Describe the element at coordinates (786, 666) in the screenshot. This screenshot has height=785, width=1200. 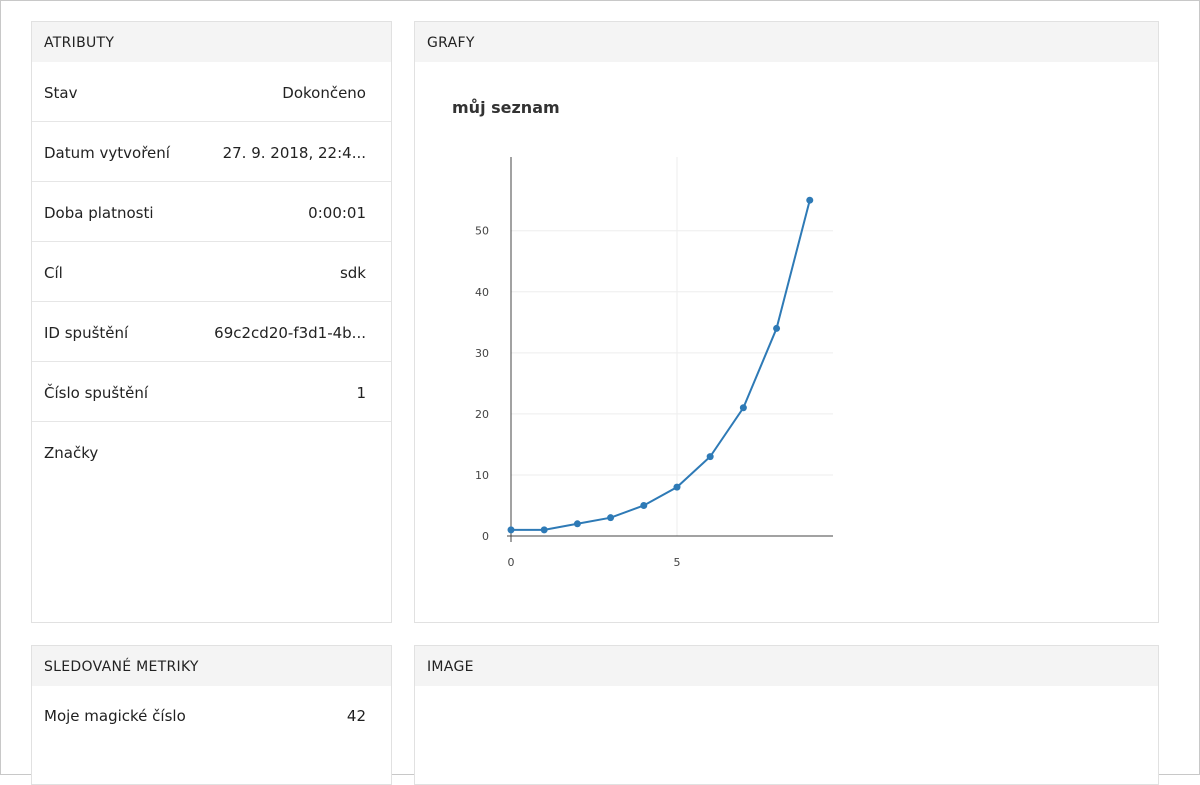
I see `image-header: IMAGE` at that location.